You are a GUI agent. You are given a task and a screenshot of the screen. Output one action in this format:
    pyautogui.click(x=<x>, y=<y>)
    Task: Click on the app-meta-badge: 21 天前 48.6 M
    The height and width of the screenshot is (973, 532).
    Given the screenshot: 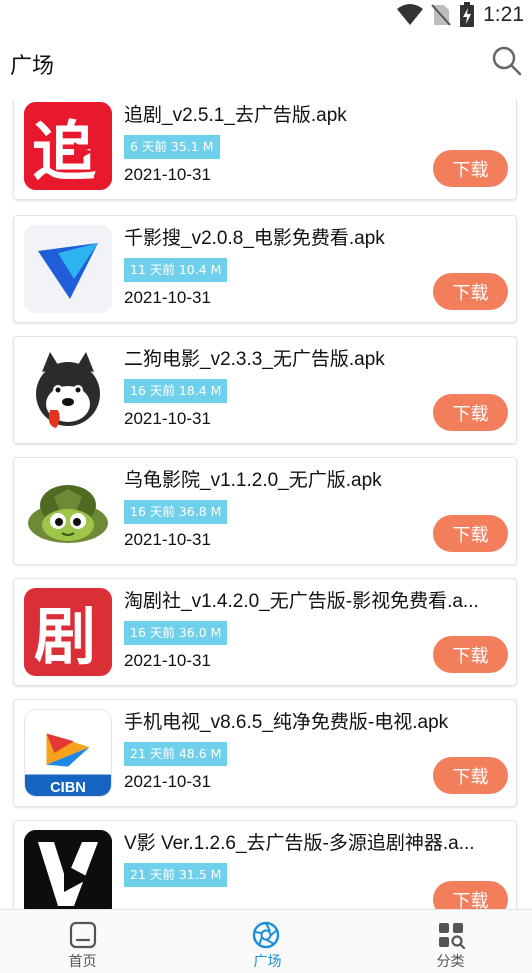 What is the action you would take?
    pyautogui.click(x=176, y=754)
    